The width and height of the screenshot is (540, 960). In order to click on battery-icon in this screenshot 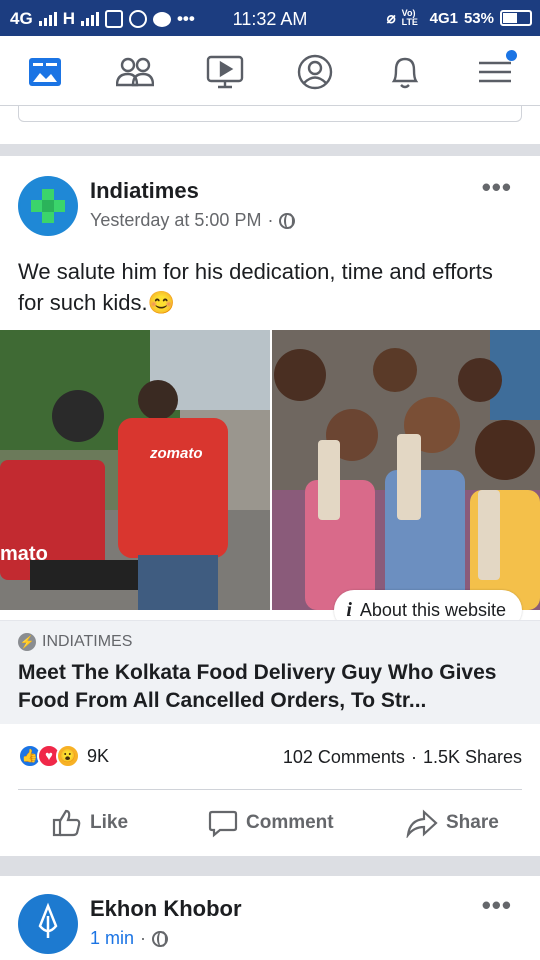, I will do `click(516, 18)`.